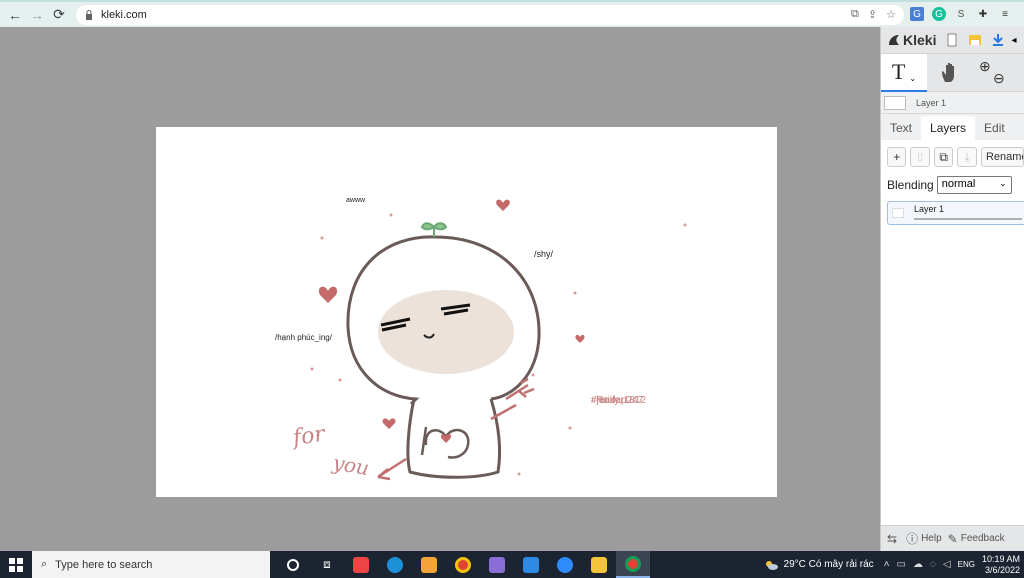 Image resolution: width=1024 pixels, height=578 pixels. What do you see at coordinates (948, 128) in the screenshot?
I see `tab-layers: Layers` at bounding box center [948, 128].